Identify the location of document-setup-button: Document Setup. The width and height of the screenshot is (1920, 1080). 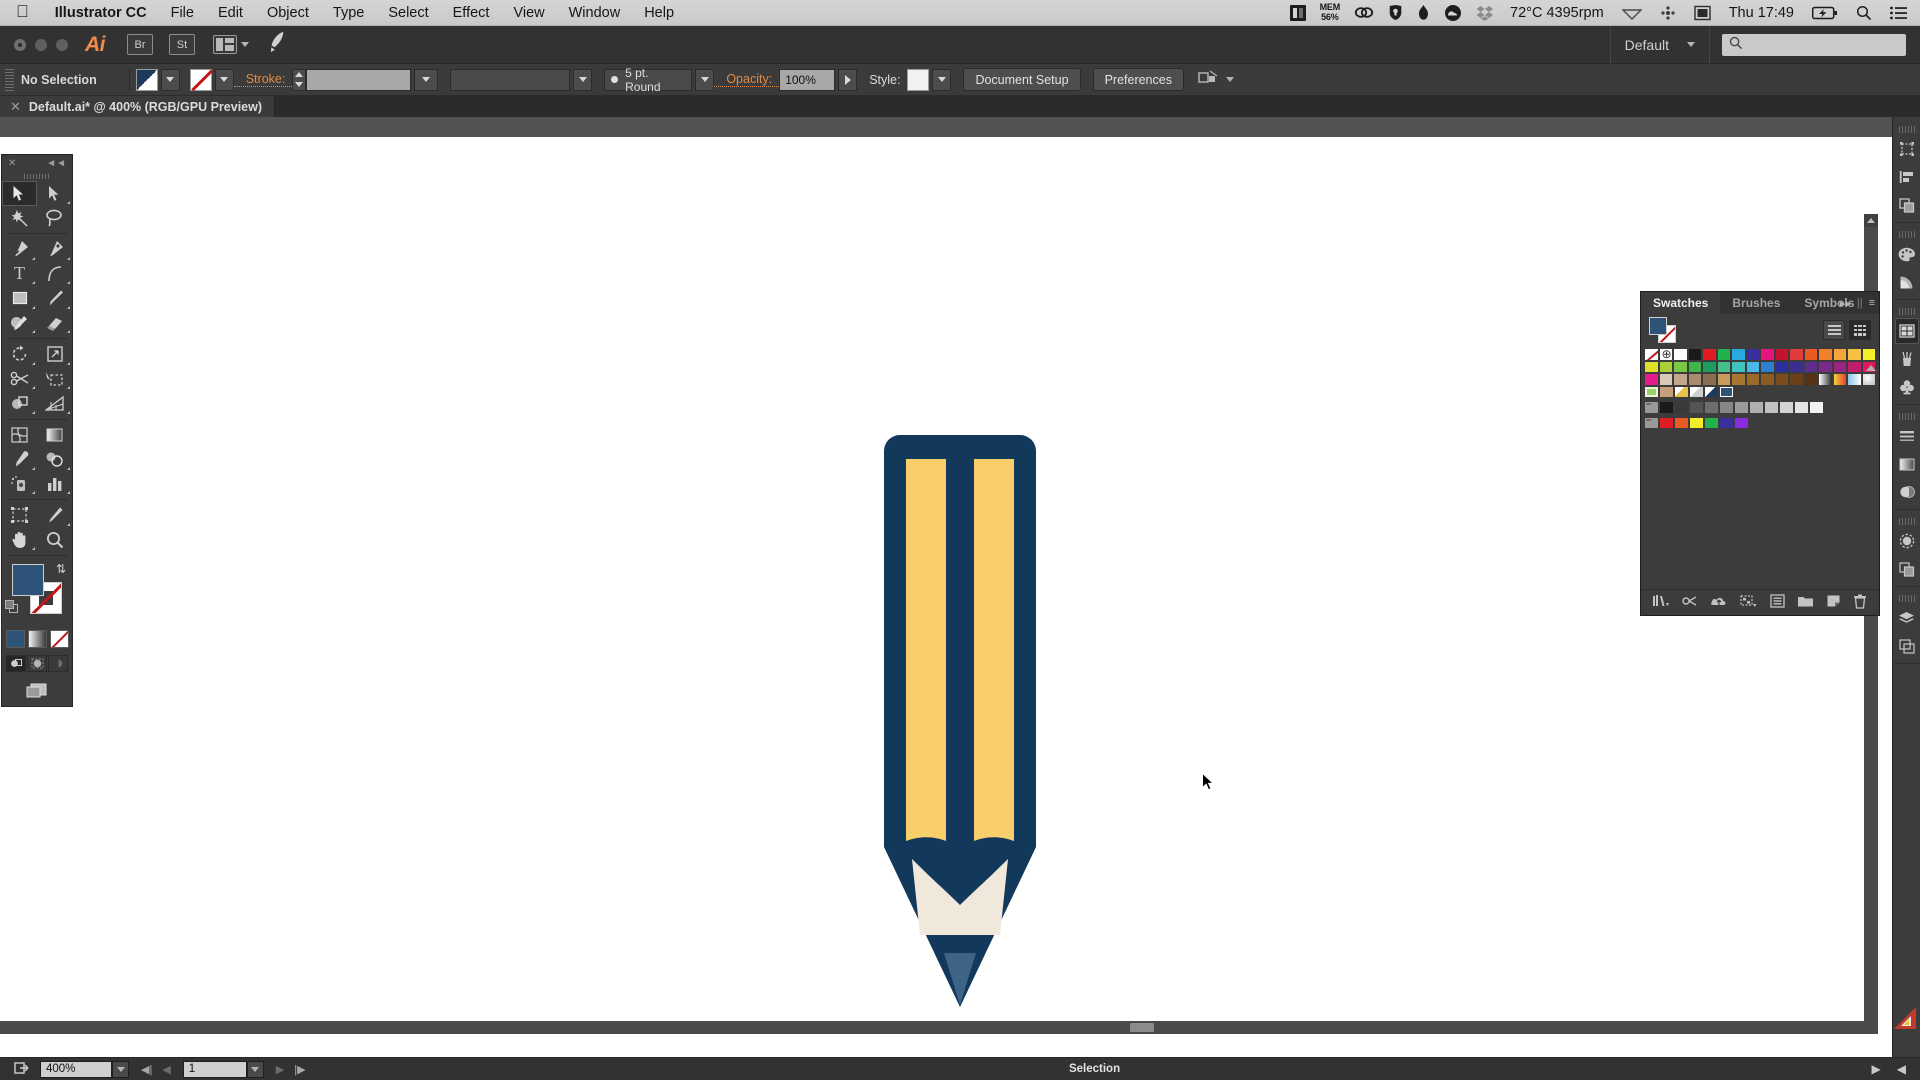
(1022, 79).